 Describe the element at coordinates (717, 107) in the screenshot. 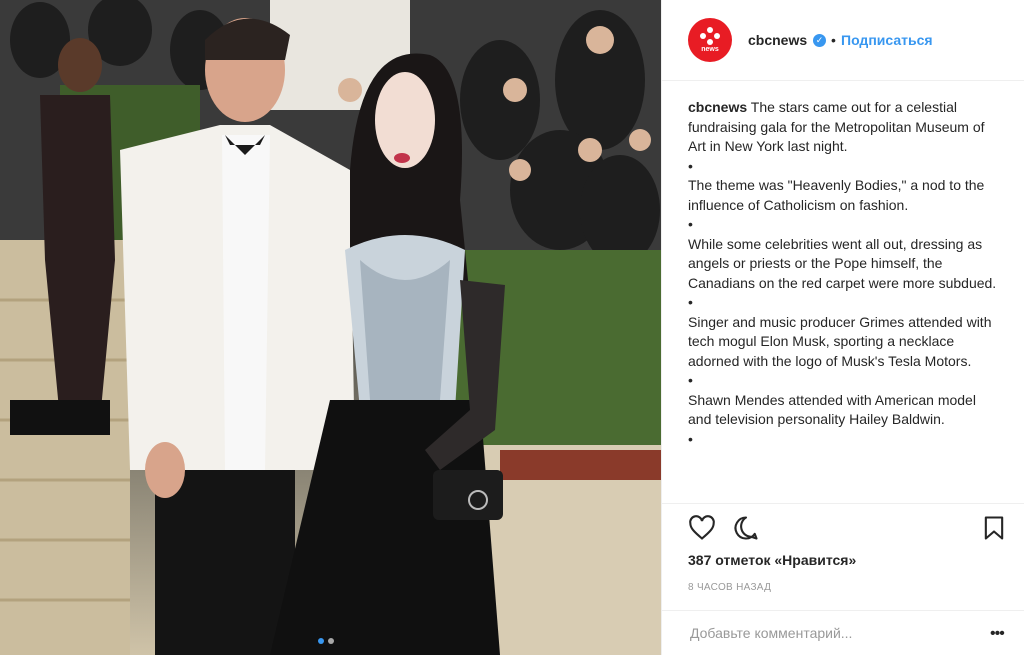

I see `caption-username: cbcnews` at that location.